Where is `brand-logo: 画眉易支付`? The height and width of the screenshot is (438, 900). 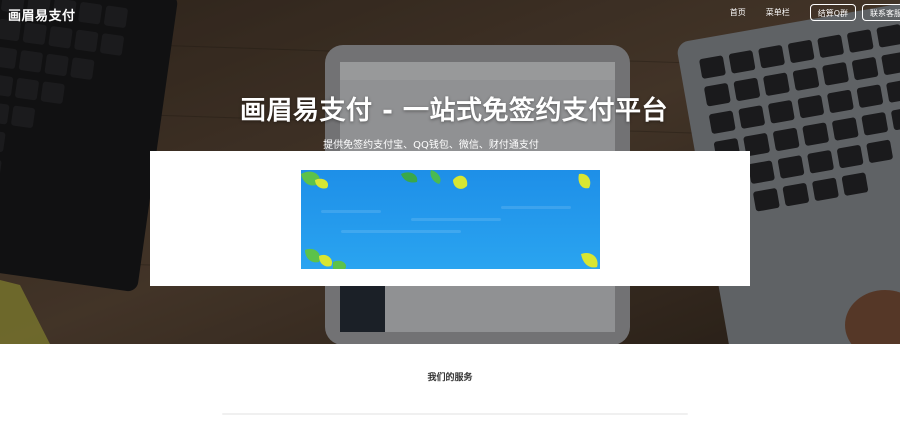 brand-logo: 画眉易支付 is located at coordinates (42, 14).